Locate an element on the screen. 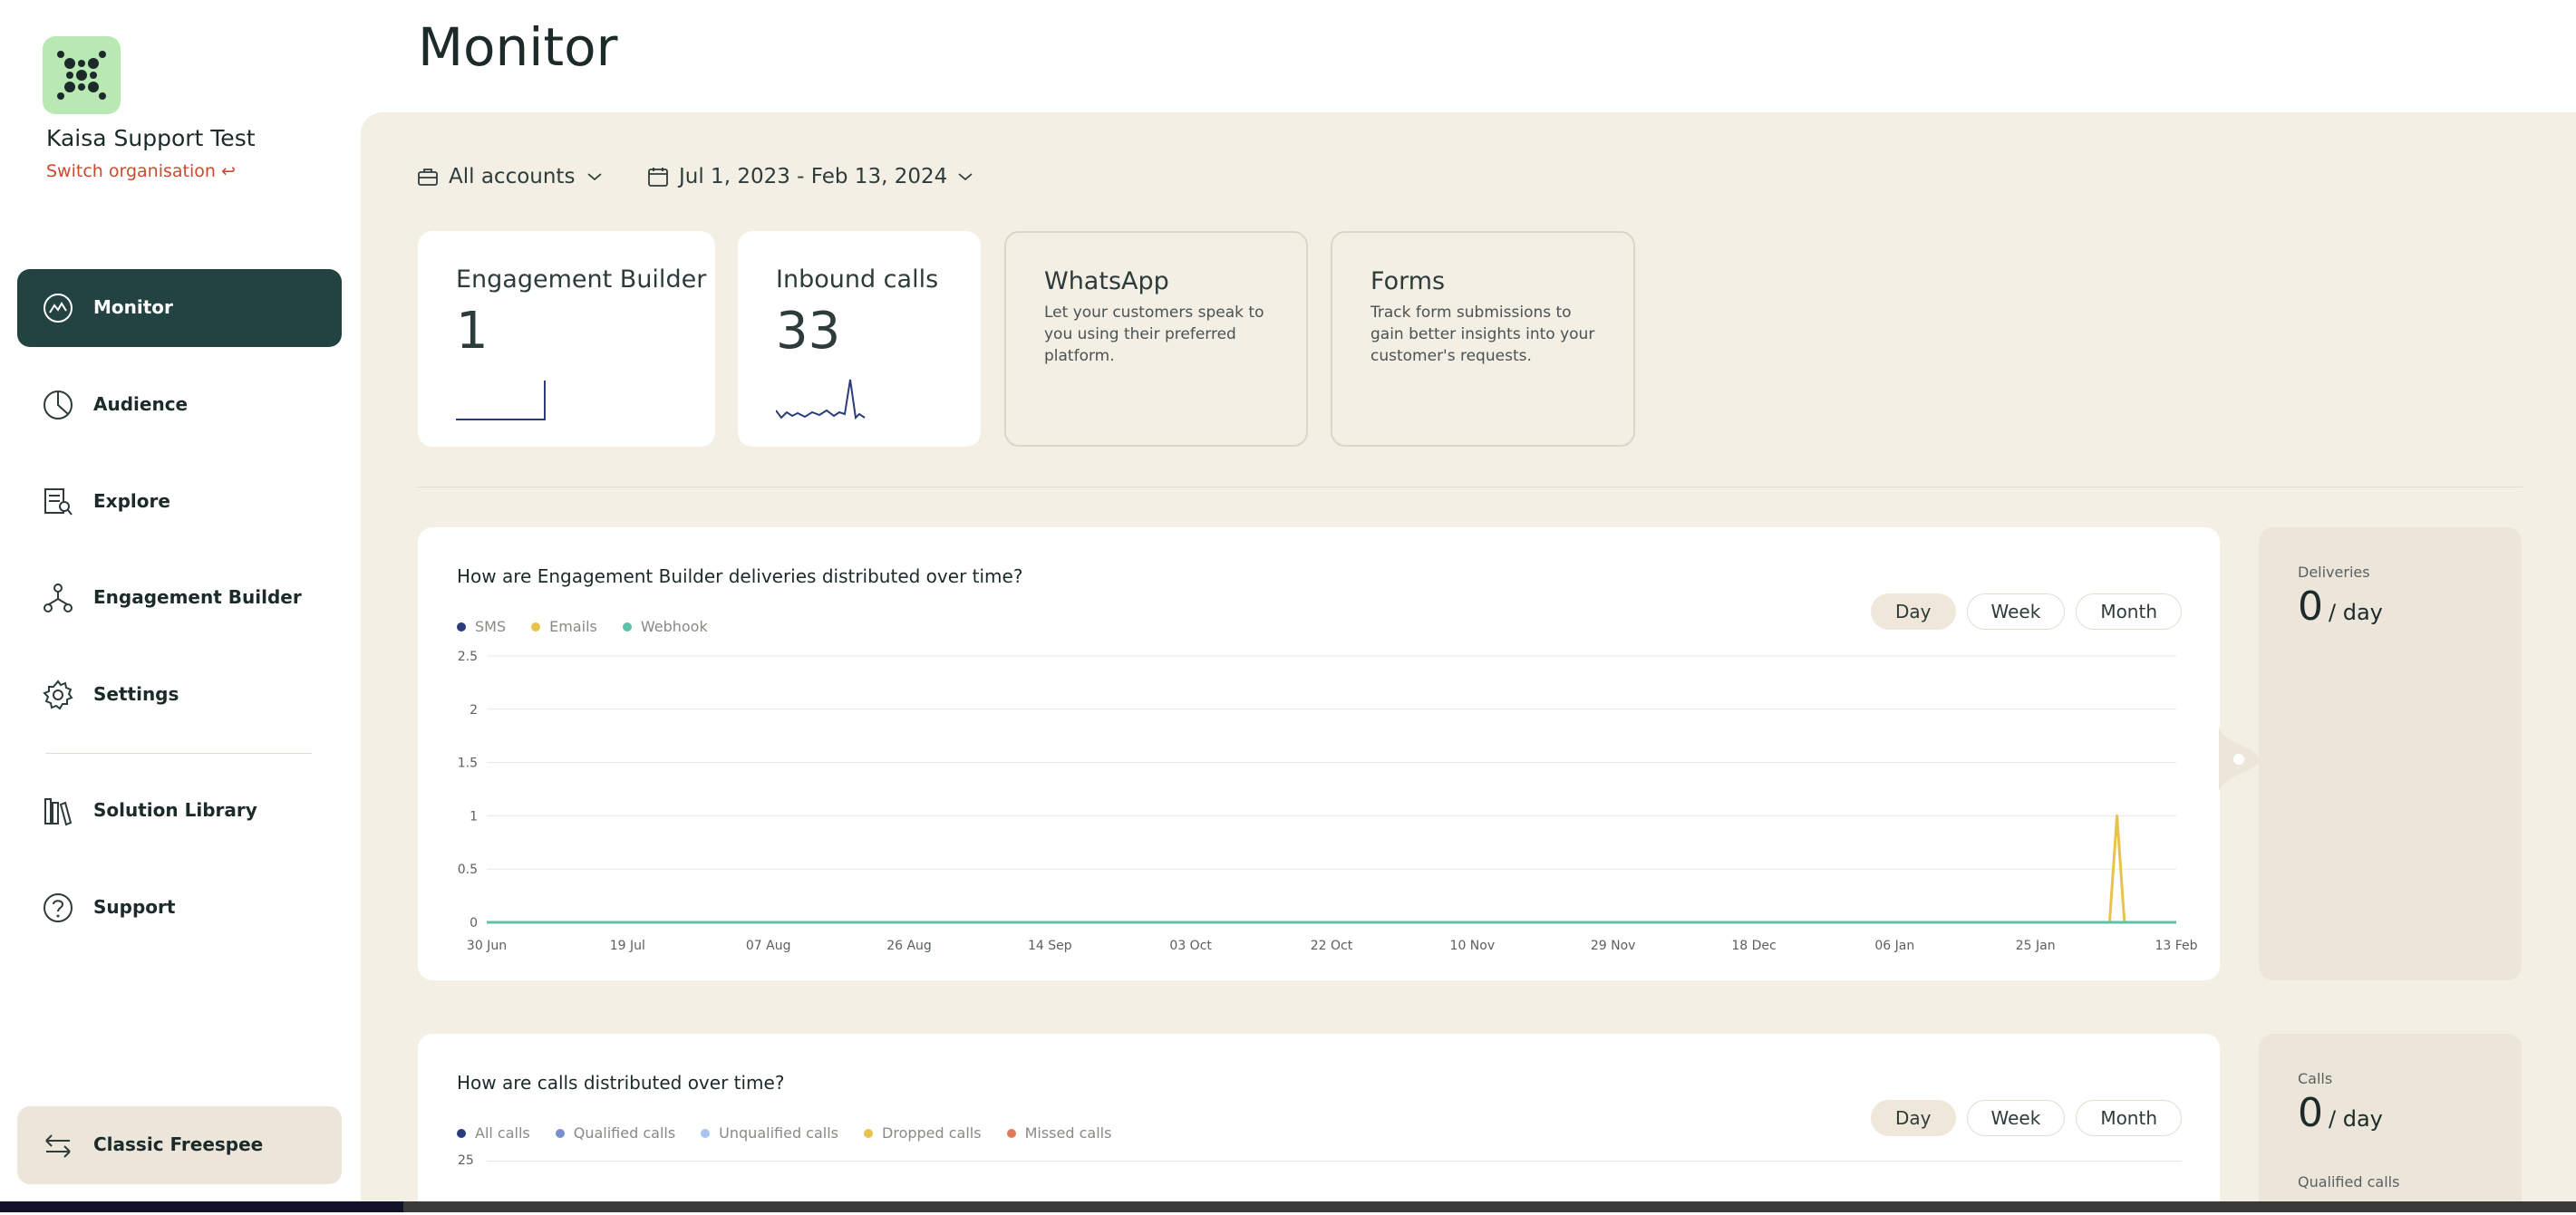 The width and height of the screenshot is (2576, 1215). inbound-calls-card: Inbound calls 33 is located at coordinates (859, 339).